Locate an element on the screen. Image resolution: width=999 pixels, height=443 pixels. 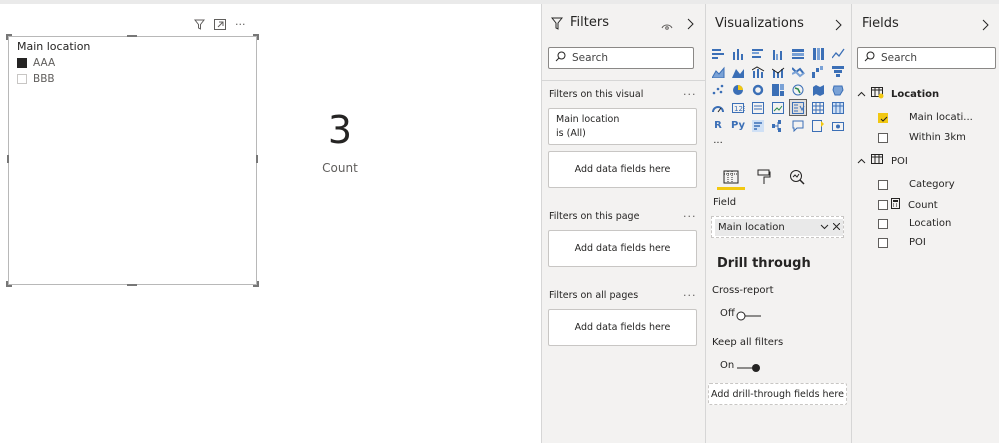
area-chart-icon is located at coordinates (718, 71).